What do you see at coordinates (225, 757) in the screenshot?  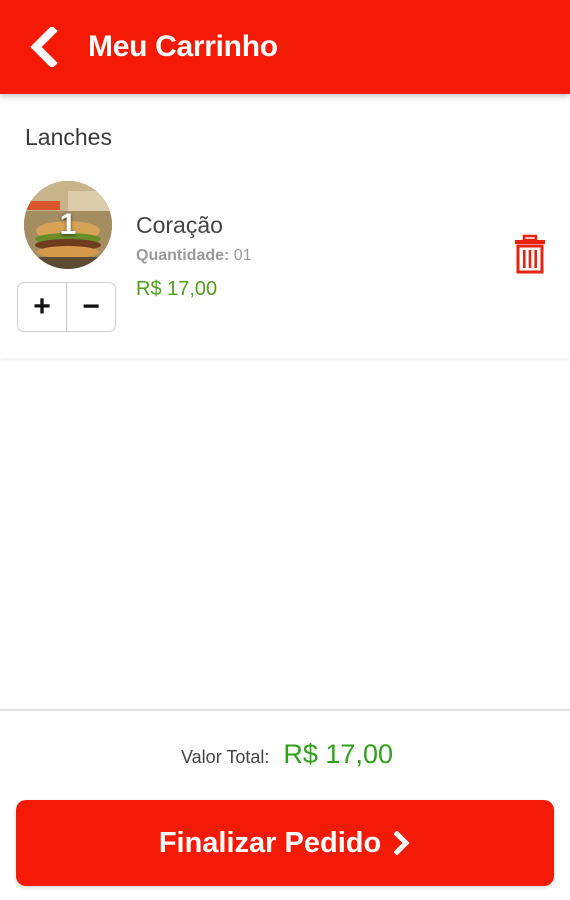 I see `total-label: Valor Total:` at bounding box center [225, 757].